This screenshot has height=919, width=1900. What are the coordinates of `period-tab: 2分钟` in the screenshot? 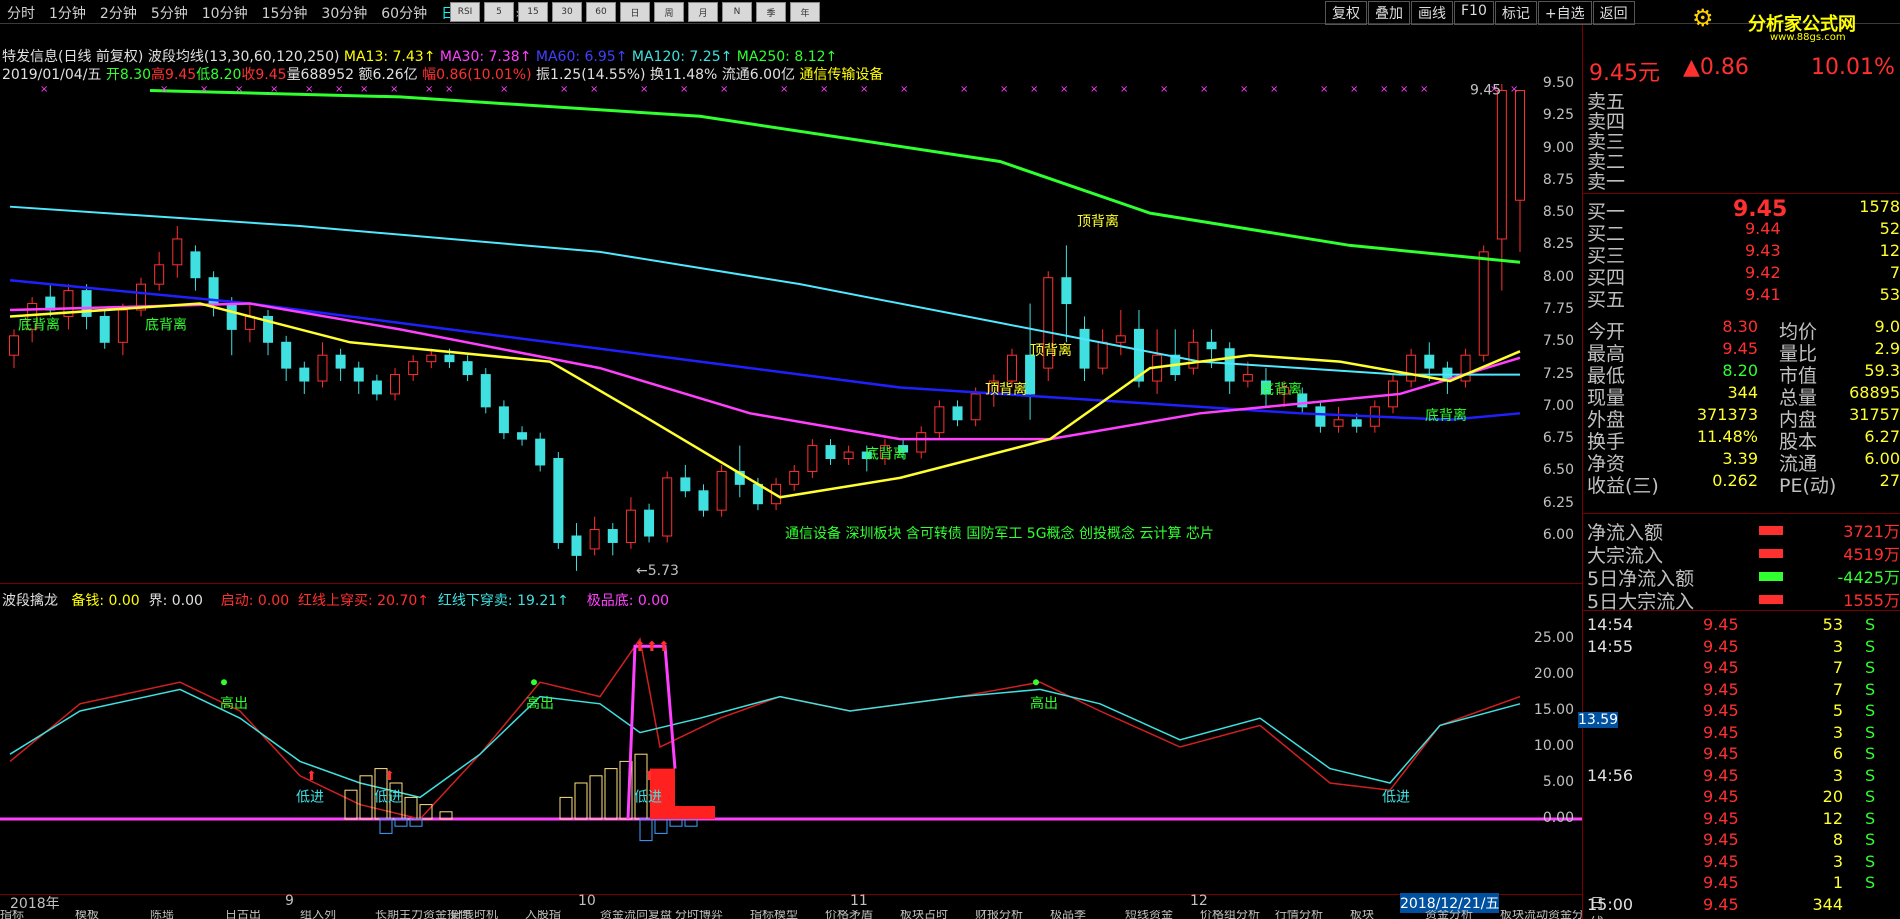 It's located at (118, 13).